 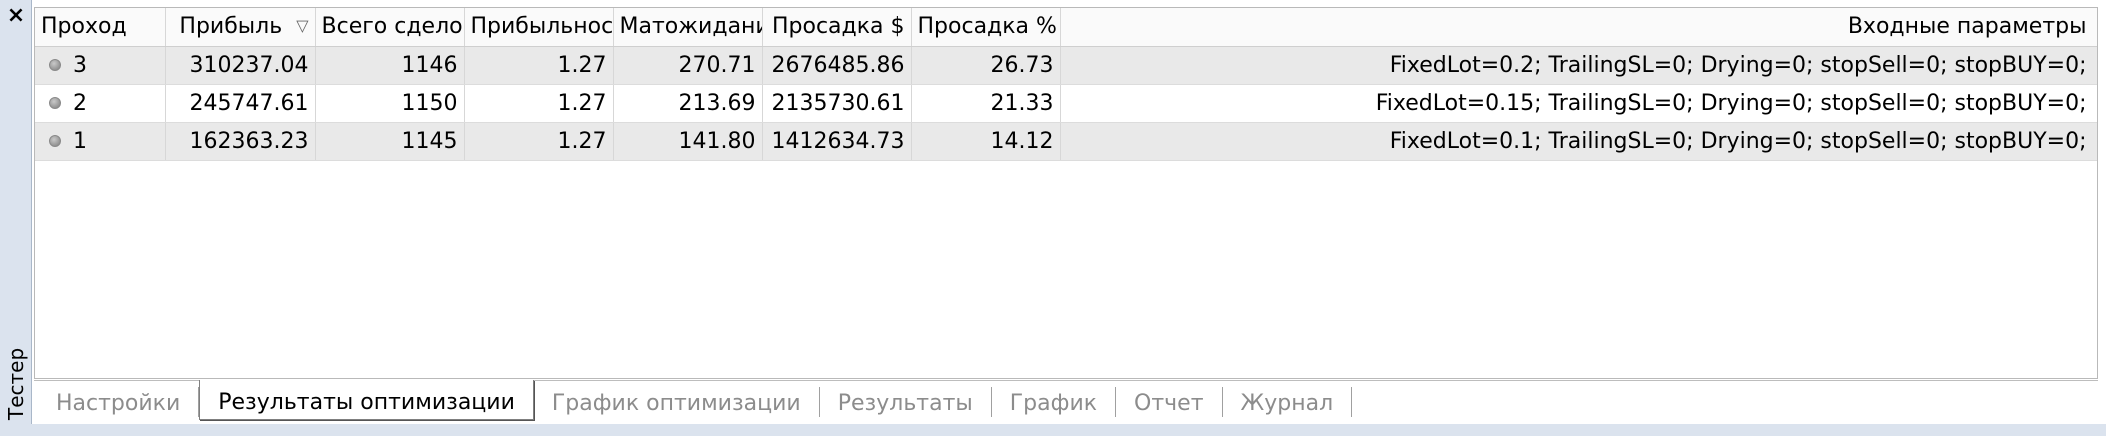 I want to click on sort-desc-icon: ▽, so click(x=302, y=26).